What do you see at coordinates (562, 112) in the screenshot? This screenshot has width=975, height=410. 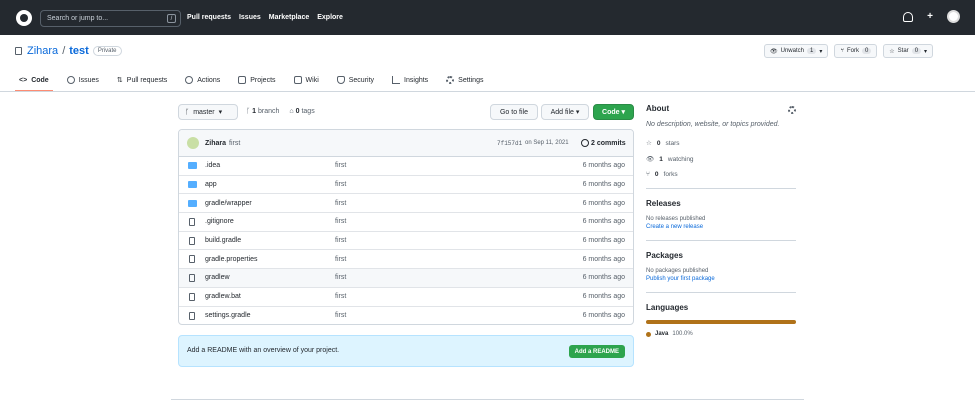 I see `add-file-label: Add file` at bounding box center [562, 112].